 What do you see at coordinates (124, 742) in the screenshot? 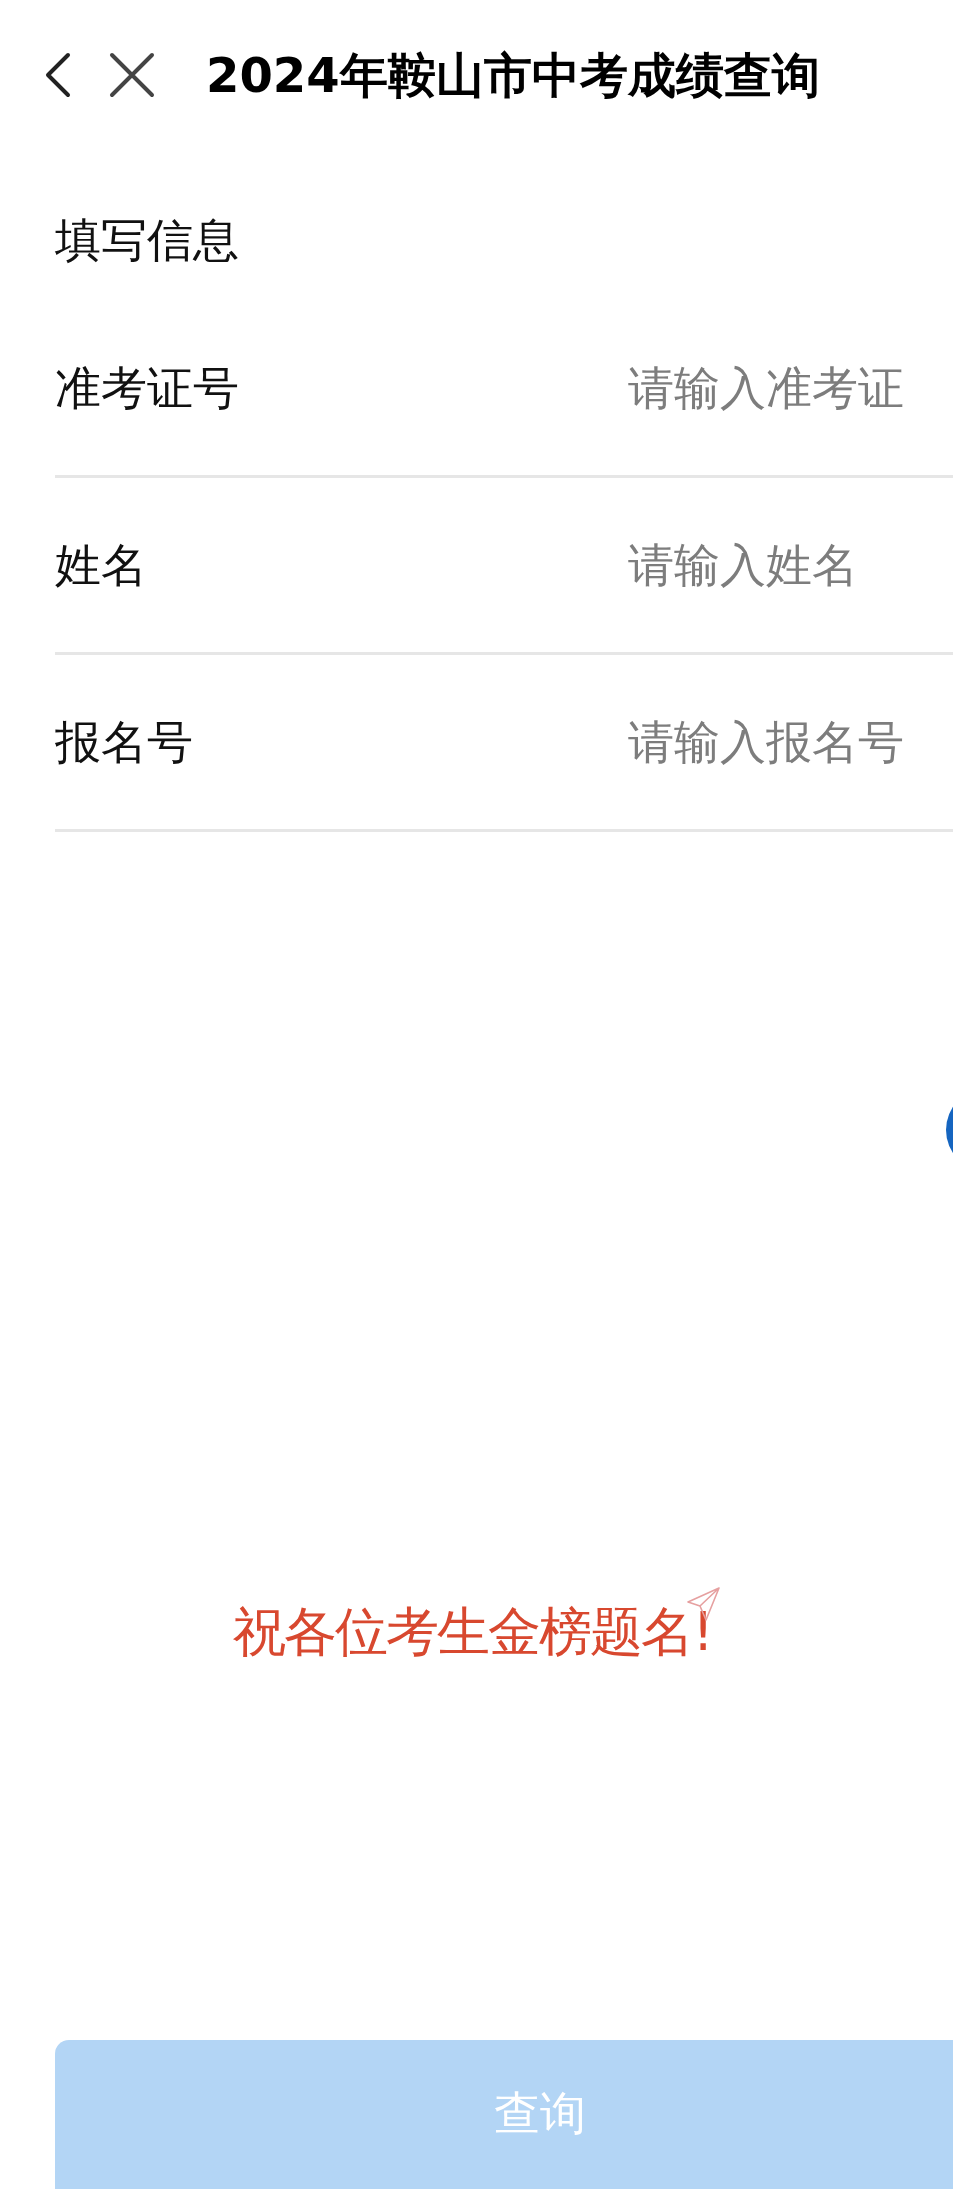
I see `field-label: 报名号` at bounding box center [124, 742].